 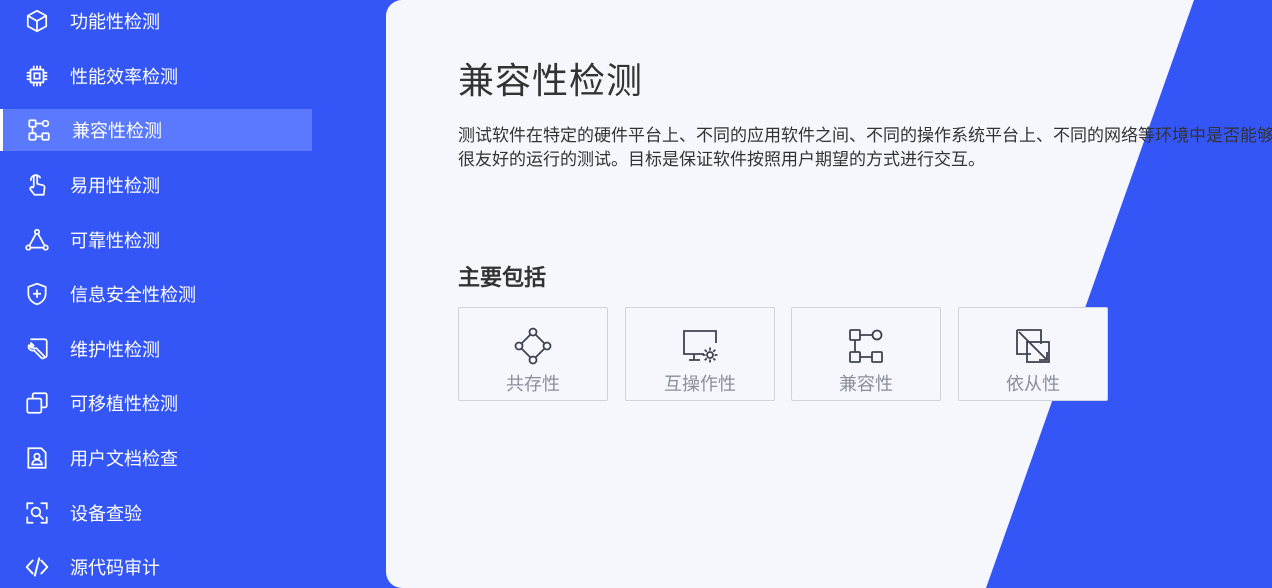 What do you see at coordinates (124, 77) in the screenshot?
I see `sidebar-item-label: 性能效率检测` at bounding box center [124, 77].